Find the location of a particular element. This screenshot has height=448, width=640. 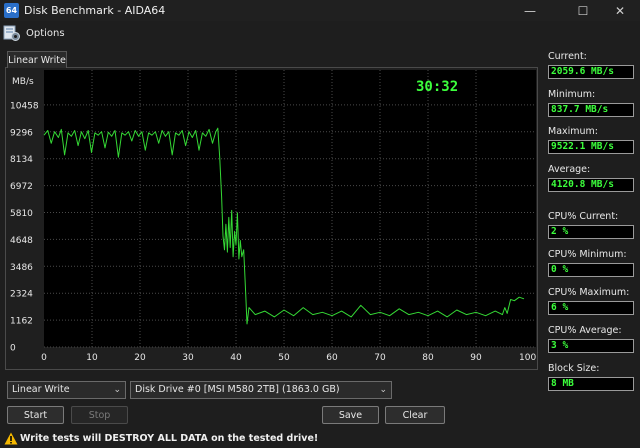

close-button: ✕ is located at coordinates (620, 10).